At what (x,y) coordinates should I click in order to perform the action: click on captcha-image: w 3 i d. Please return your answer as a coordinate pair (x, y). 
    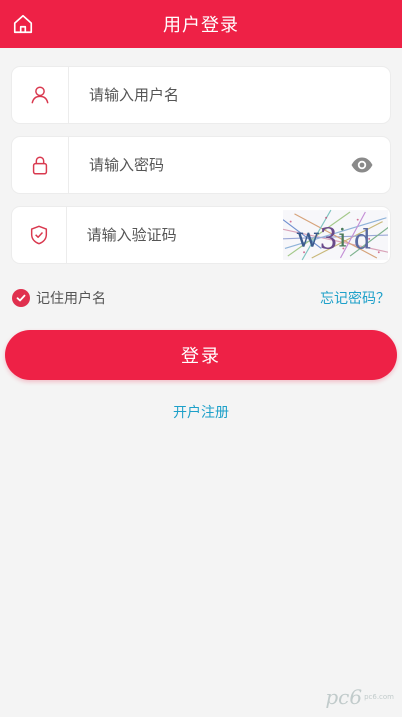
    Looking at the image, I should click on (335, 235).